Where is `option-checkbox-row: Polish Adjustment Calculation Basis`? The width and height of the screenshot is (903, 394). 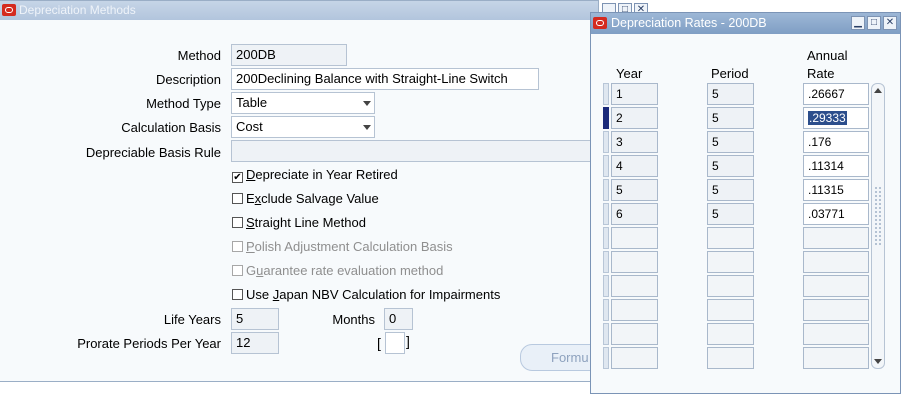
option-checkbox-row: Polish Adjustment Calculation Basis is located at coordinates (342, 247).